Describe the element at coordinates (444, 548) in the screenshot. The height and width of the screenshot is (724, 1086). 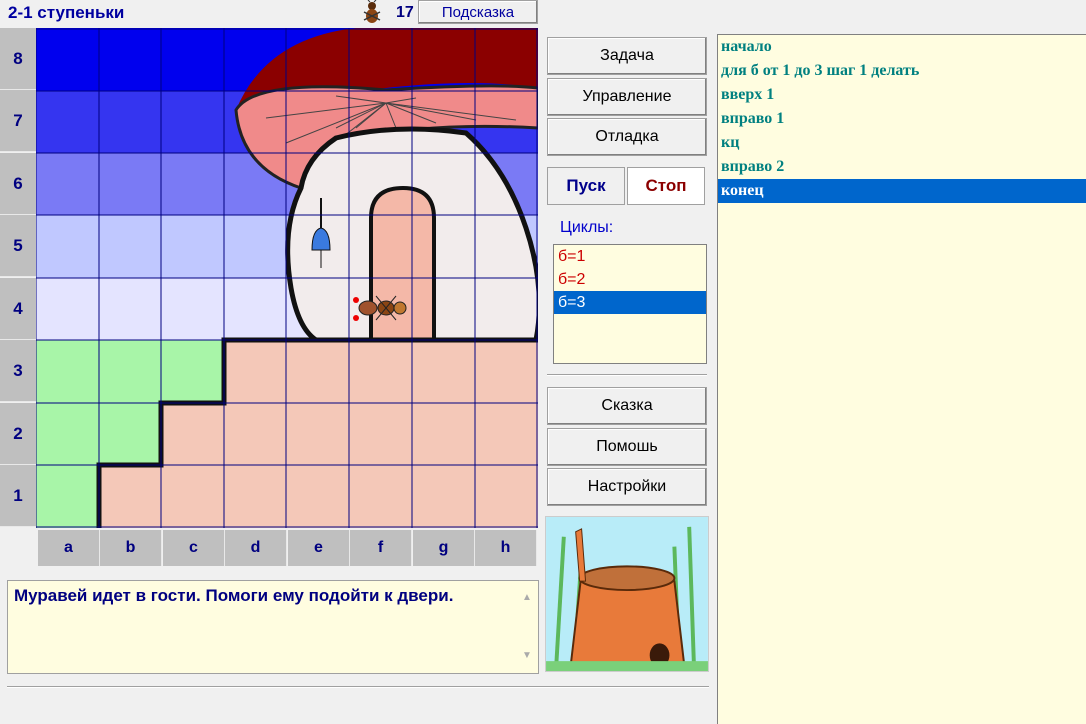
I see `col-label: g` at that location.